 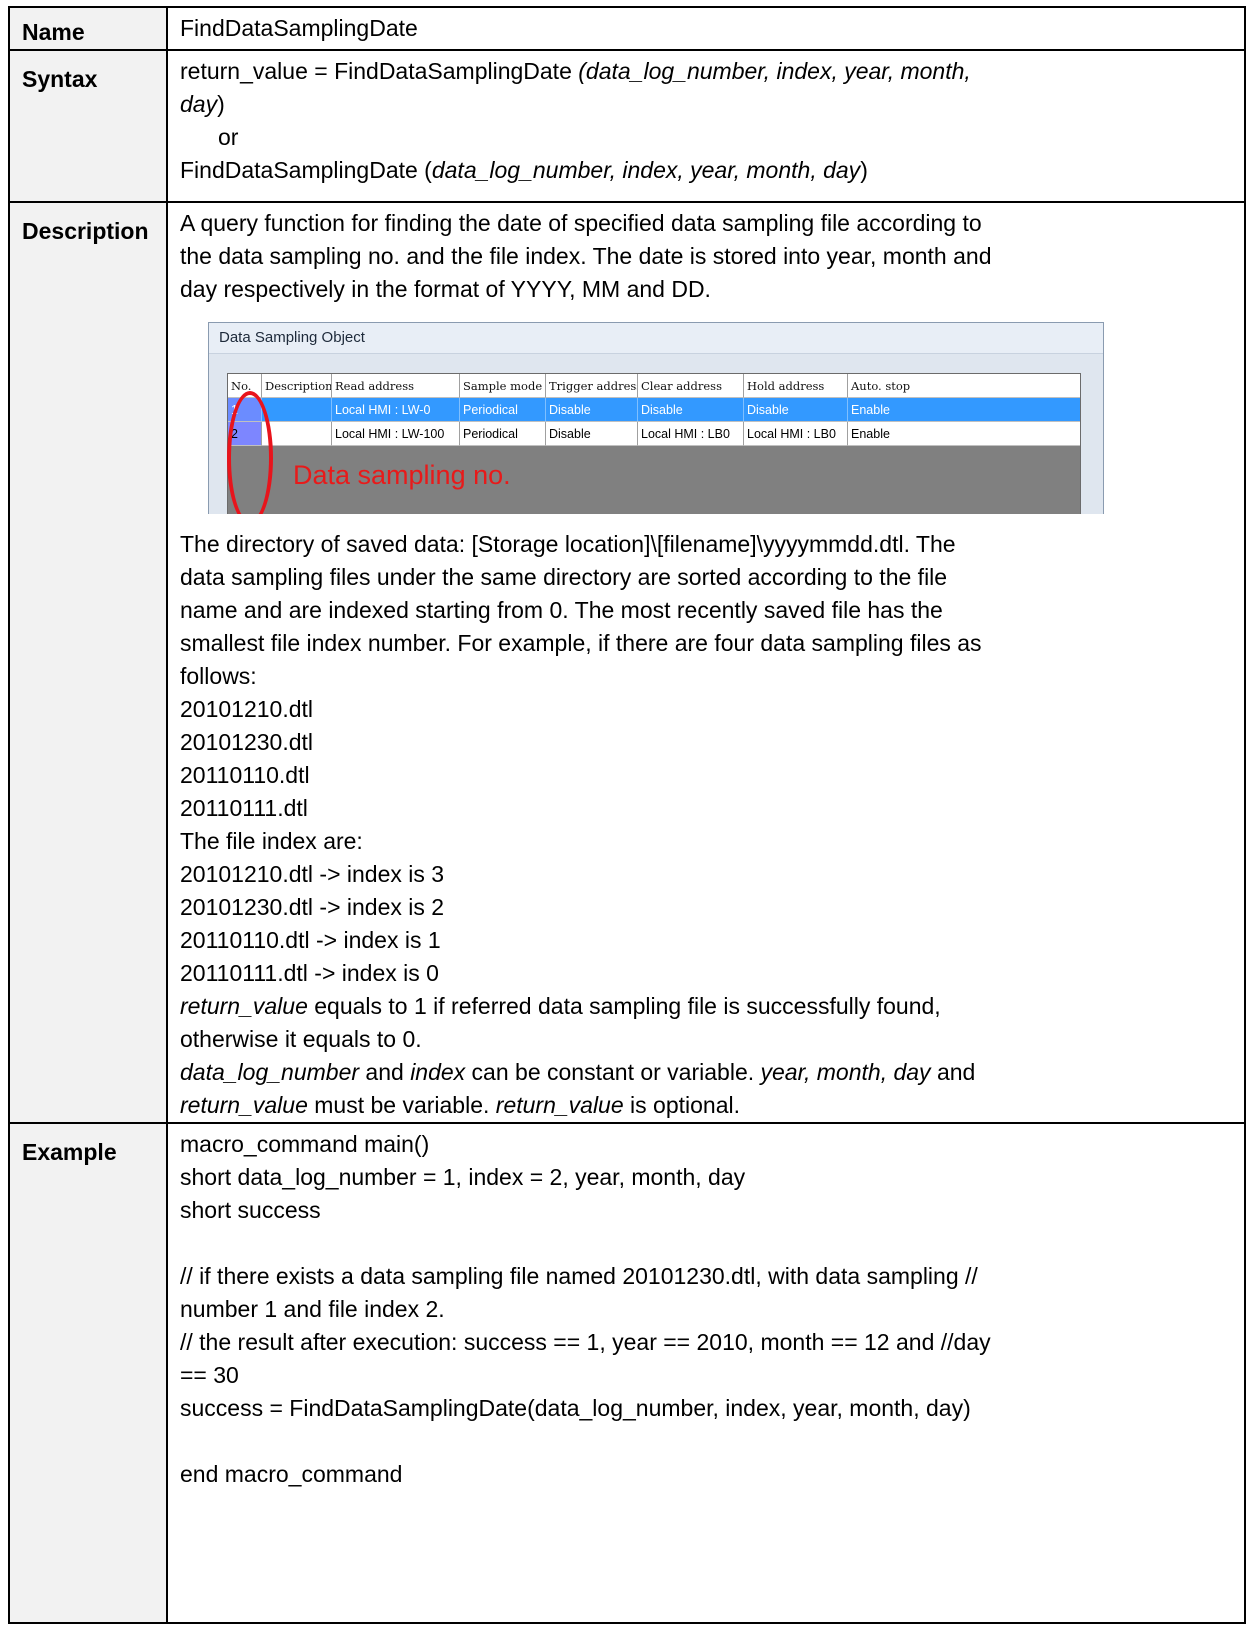 What do you see at coordinates (221, 104) in the screenshot?
I see `syntax-close-paren: )` at bounding box center [221, 104].